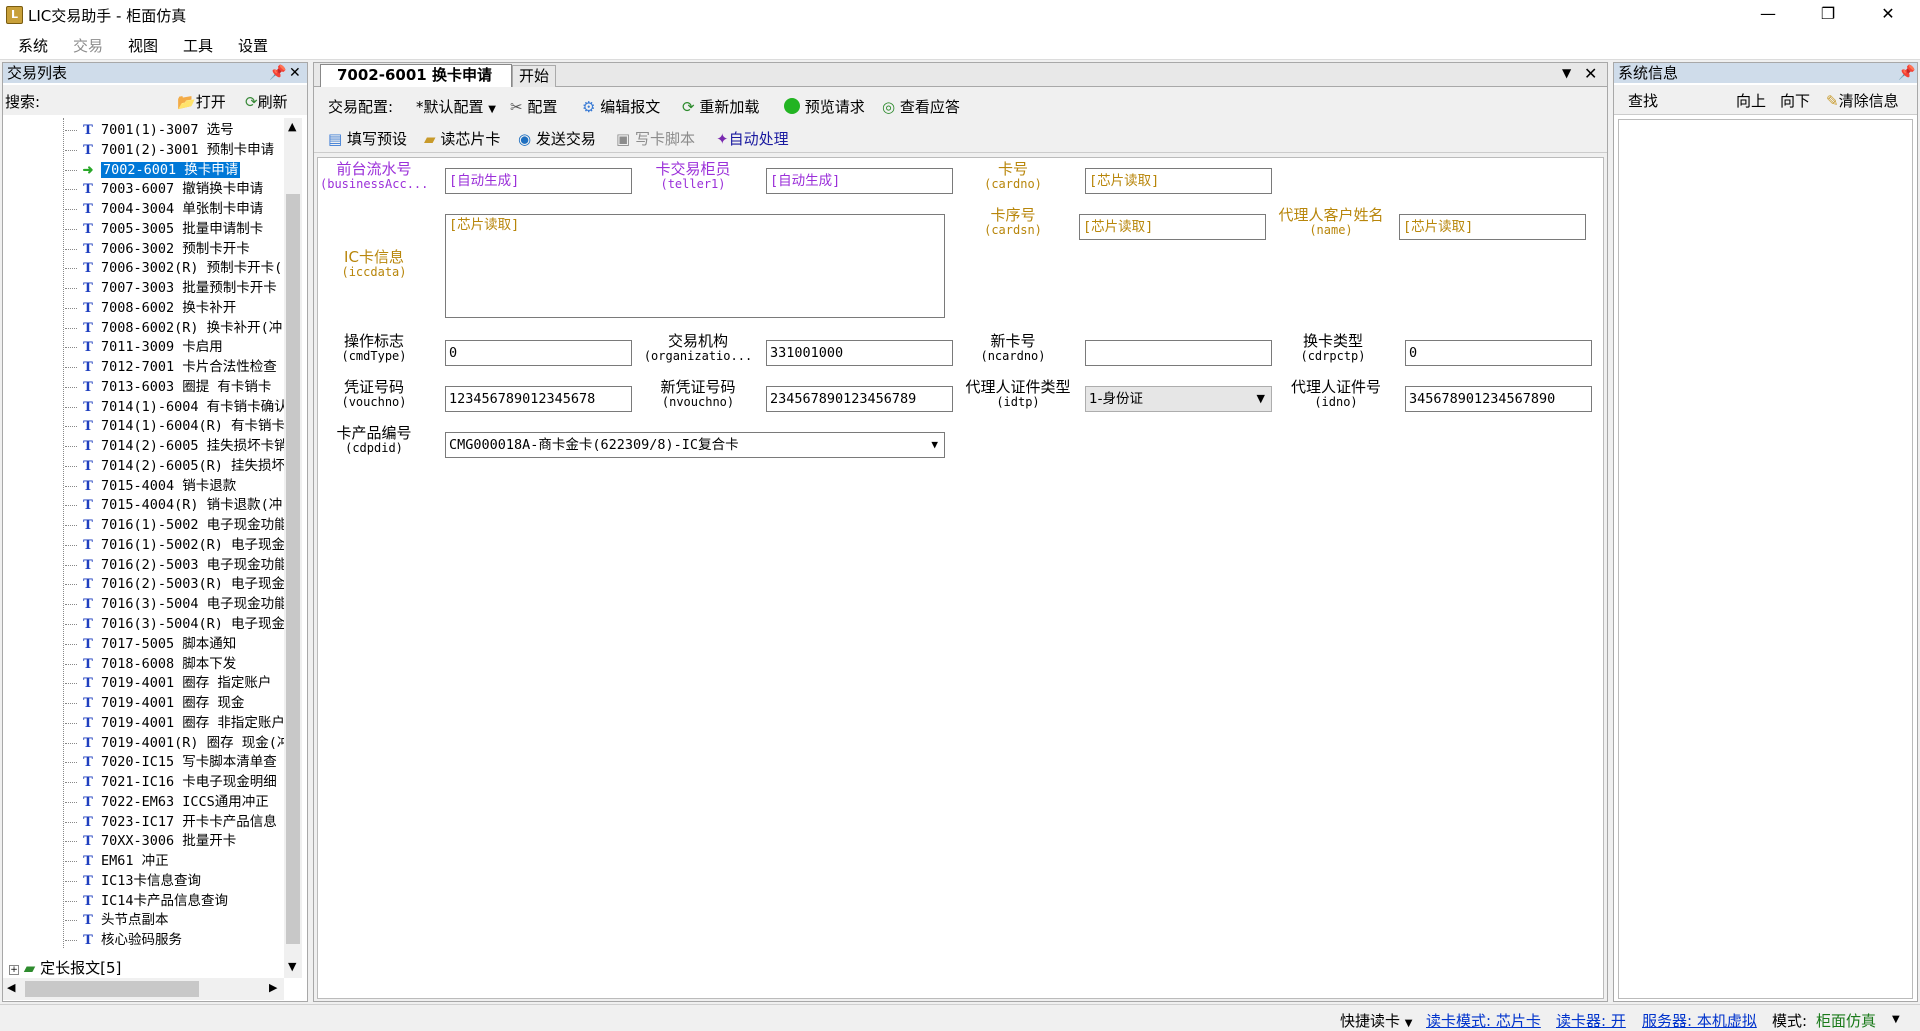 The width and height of the screenshot is (1920, 1031). Describe the element at coordinates (752, 138) in the screenshot. I see `auto-process-button: ✦自动处理` at that location.